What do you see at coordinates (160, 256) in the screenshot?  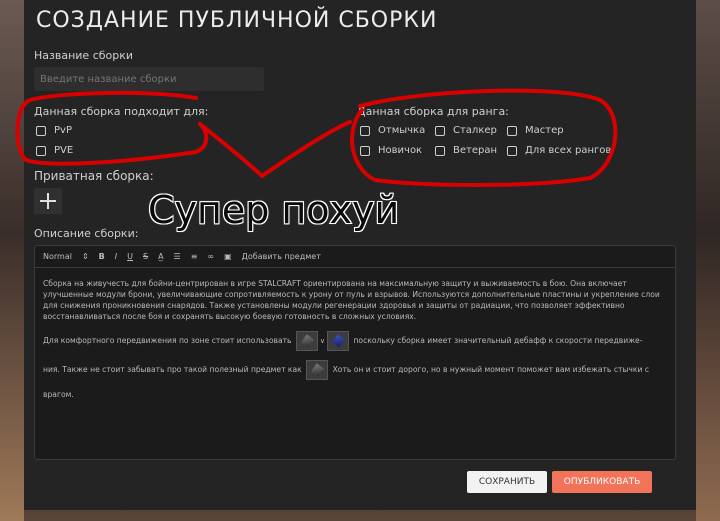 I see `text-color-icon: A̲` at bounding box center [160, 256].